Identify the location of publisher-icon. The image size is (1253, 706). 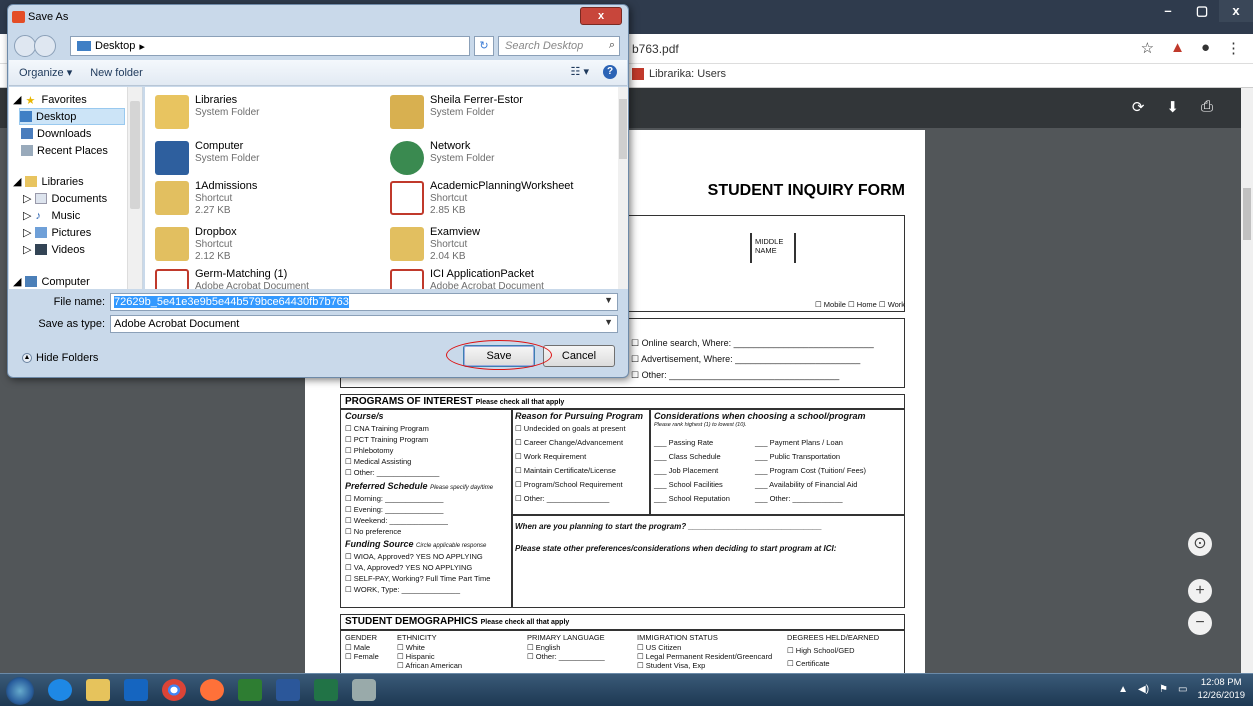
(250, 690).